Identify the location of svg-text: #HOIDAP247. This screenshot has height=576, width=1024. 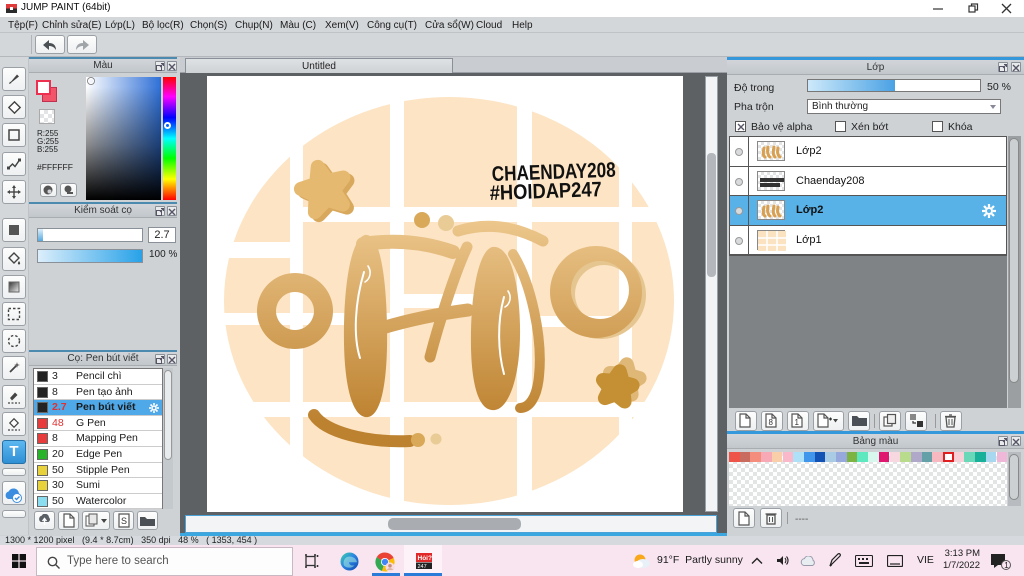
(545, 191).